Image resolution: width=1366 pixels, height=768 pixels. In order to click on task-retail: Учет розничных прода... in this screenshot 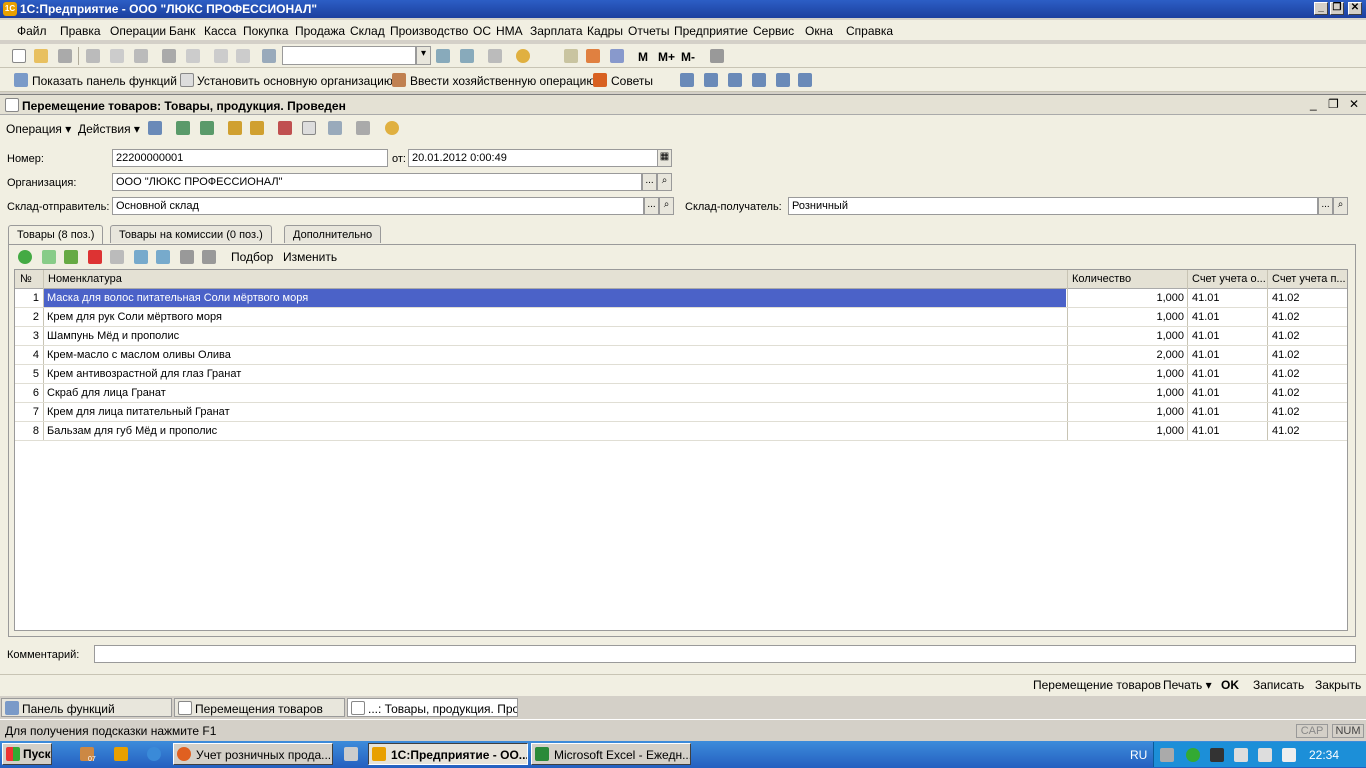, I will do `click(253, 754)`.